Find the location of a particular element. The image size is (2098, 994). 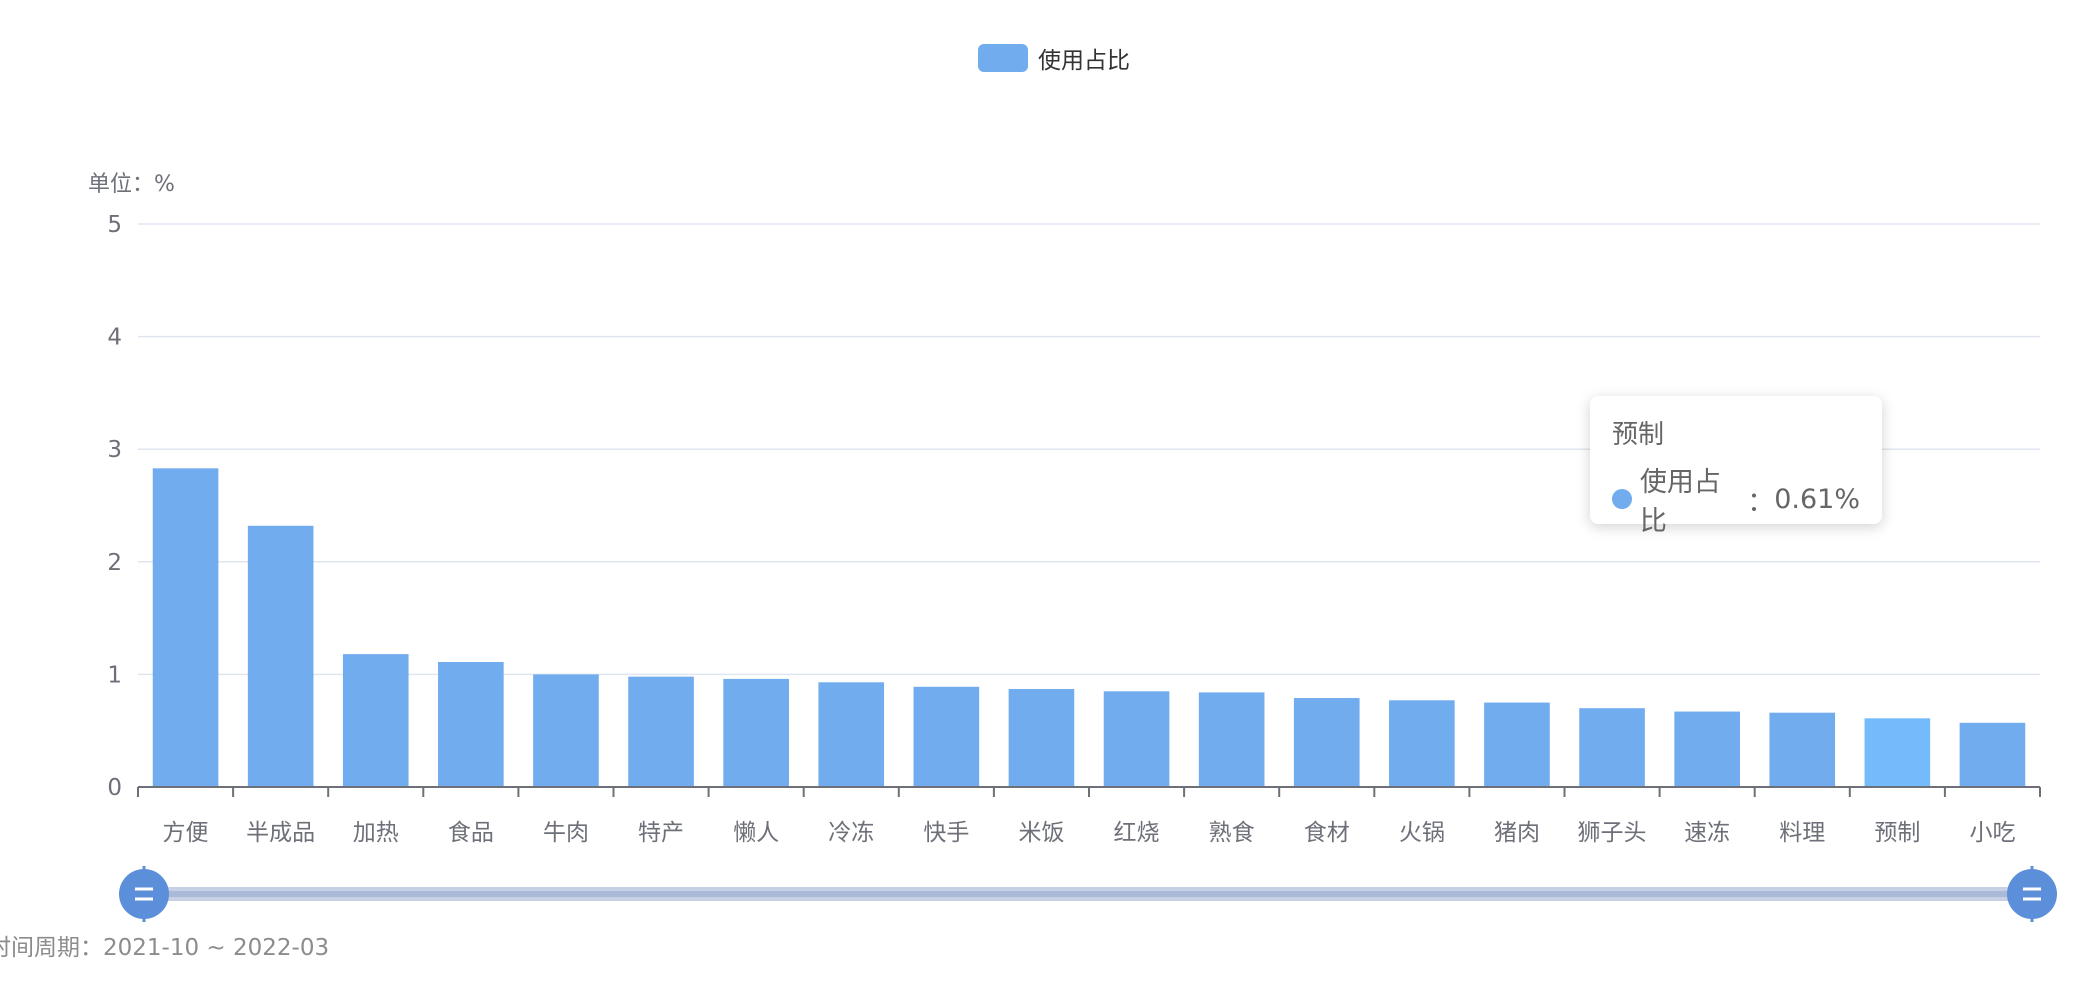

x-tick-label: 食材 is located at coordinates (1327, 833).